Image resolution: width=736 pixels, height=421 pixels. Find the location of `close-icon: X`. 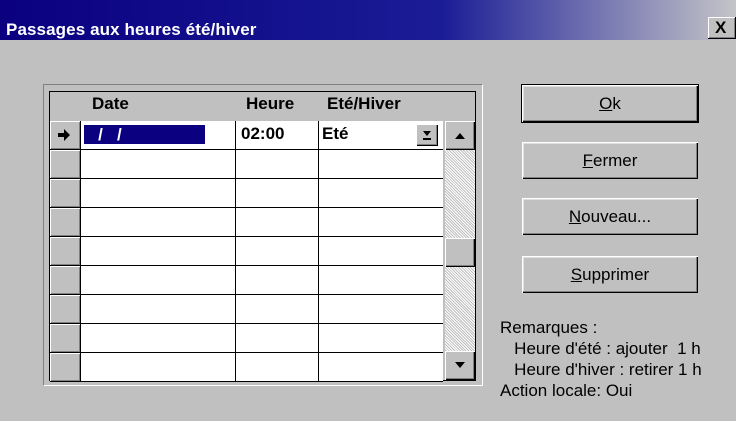

close-icon: X is located at coordinates (721, 27).